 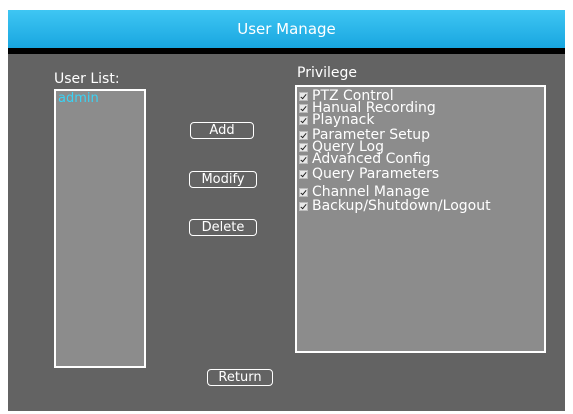 I want to click on privilege-item: Backup/Shutdown/Logout, so click(x=420, y=206).